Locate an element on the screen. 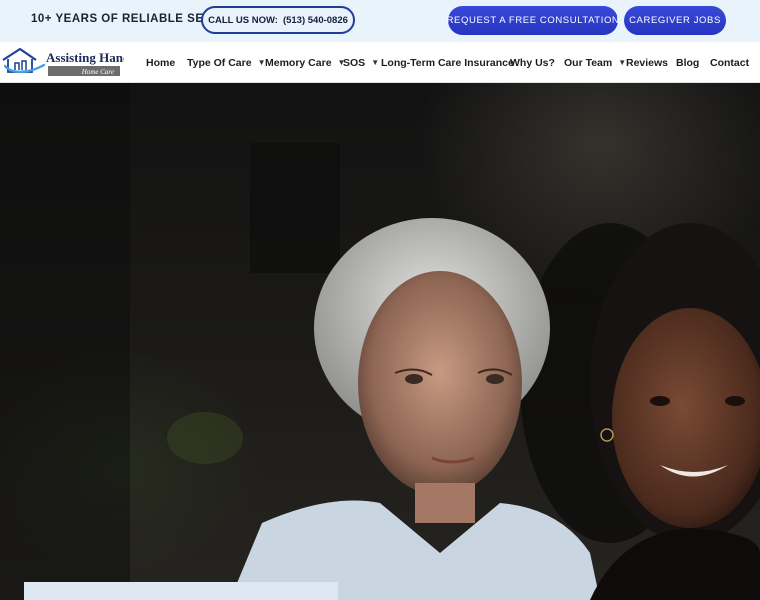 This screenshot has width=760, height=600. caregiver-jobs-button: CAREGIVER JOBS is located at coordinates (675, 20).